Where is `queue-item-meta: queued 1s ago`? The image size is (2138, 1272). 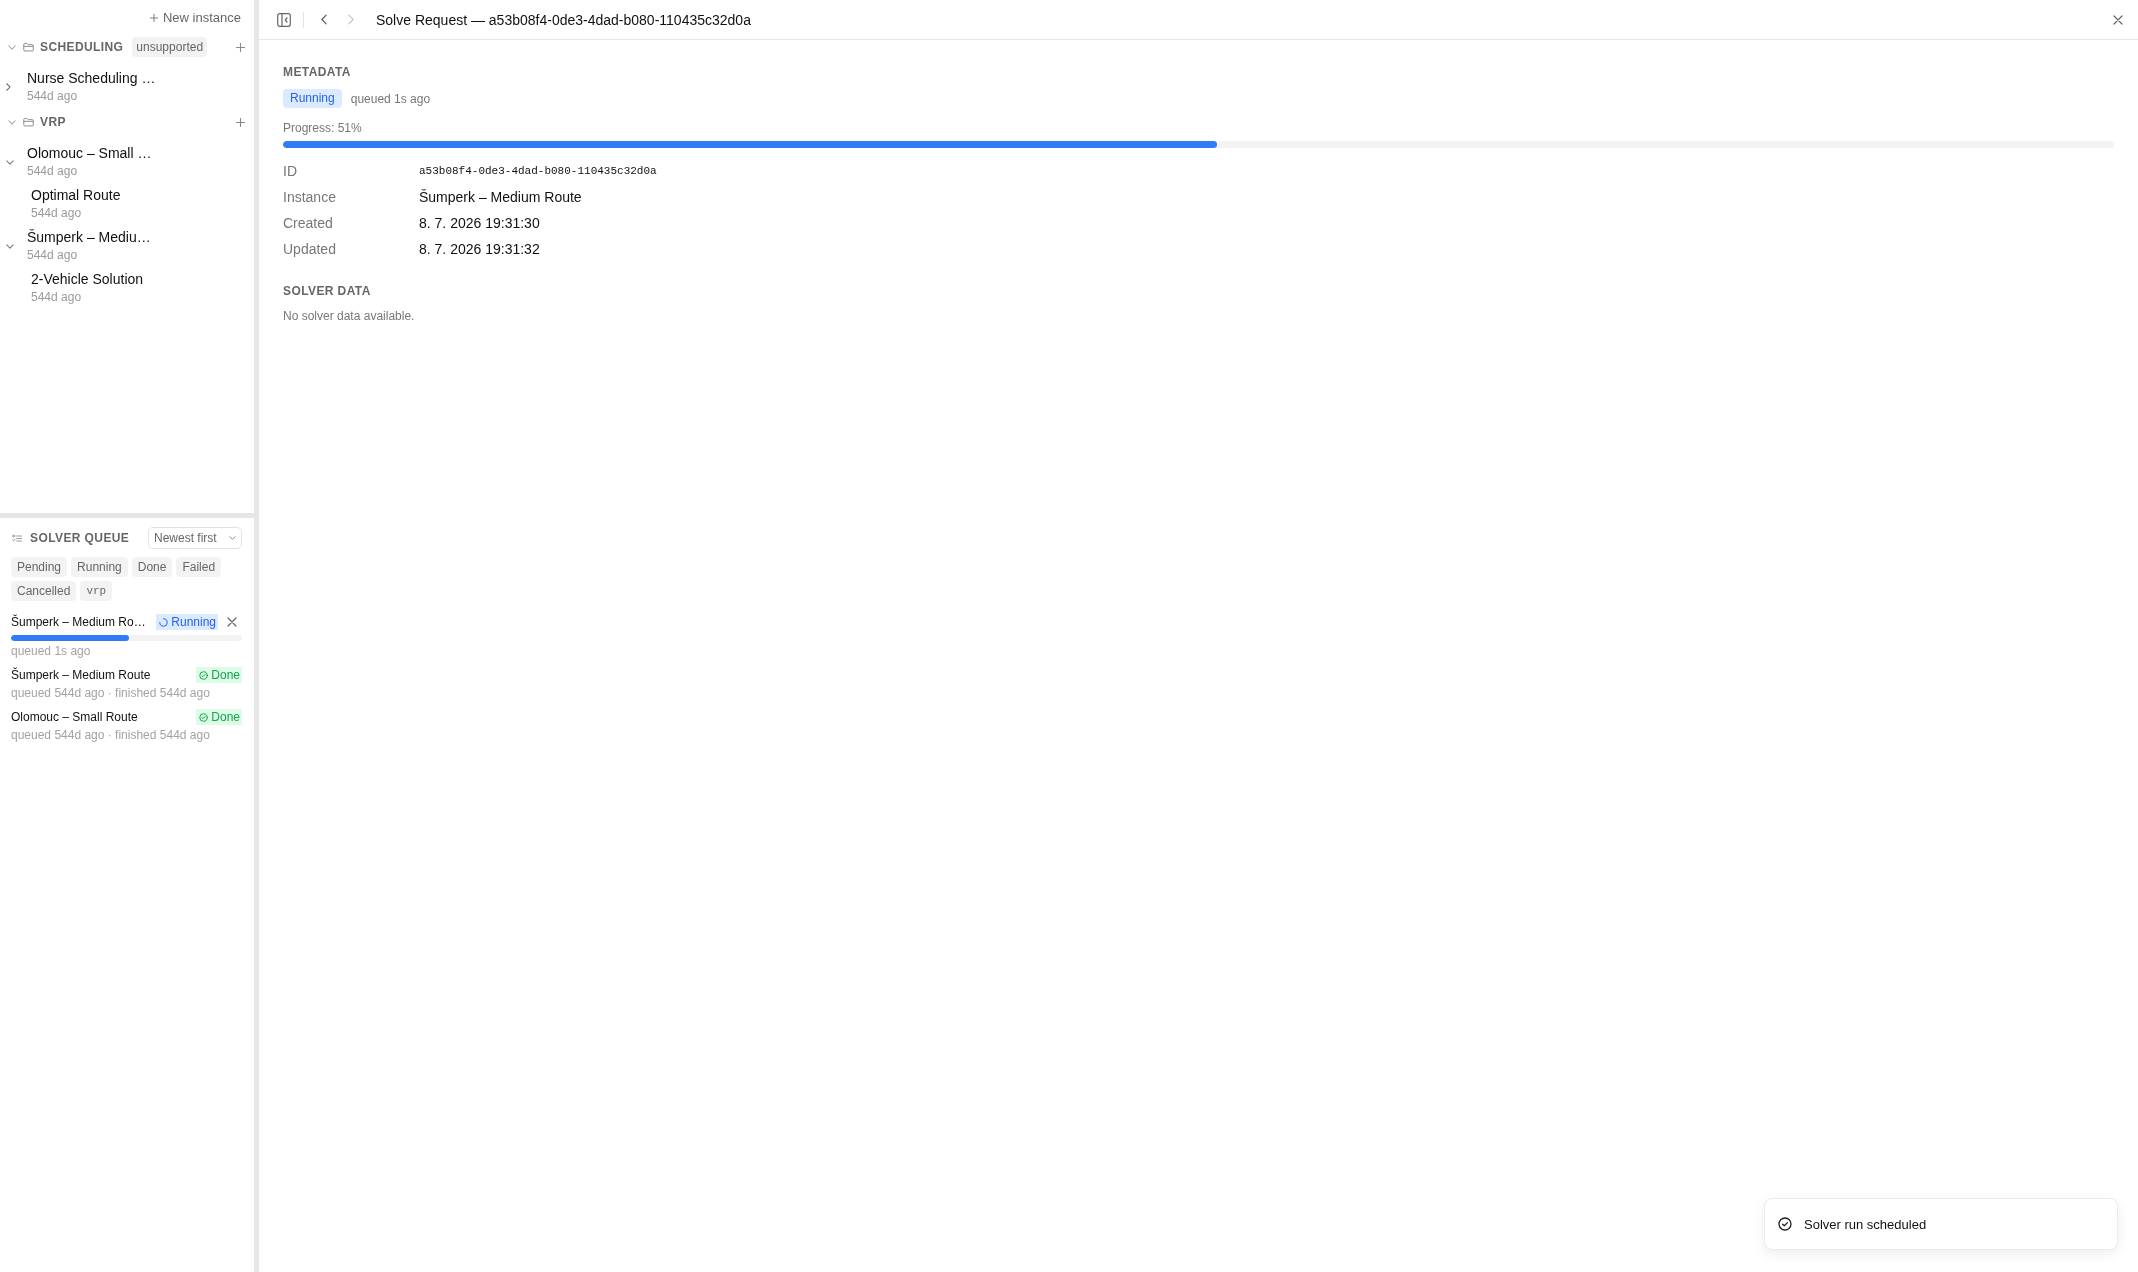 queue-item-meta: queued 1s ago is located at coordinates (51, 651).